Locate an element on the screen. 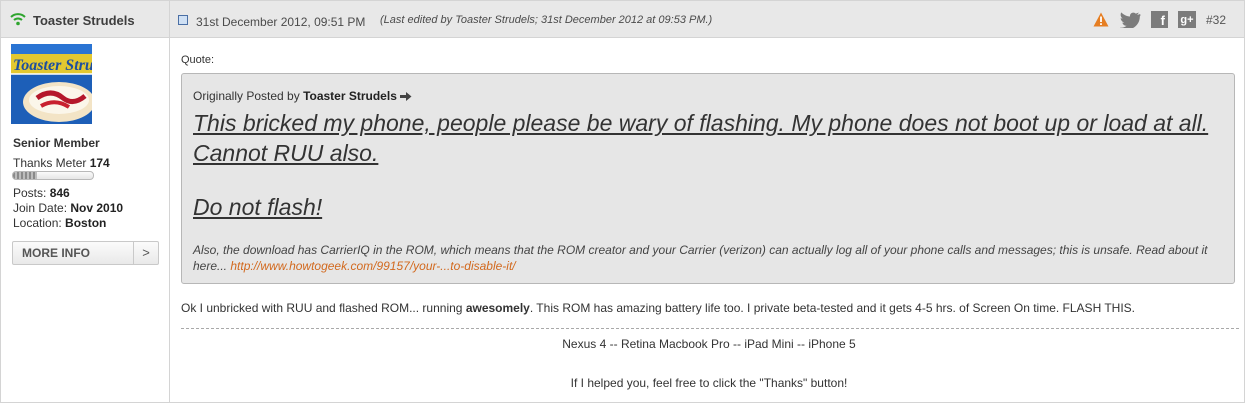  more-info-label: MORE INFO is located at coordinates (73, 253).